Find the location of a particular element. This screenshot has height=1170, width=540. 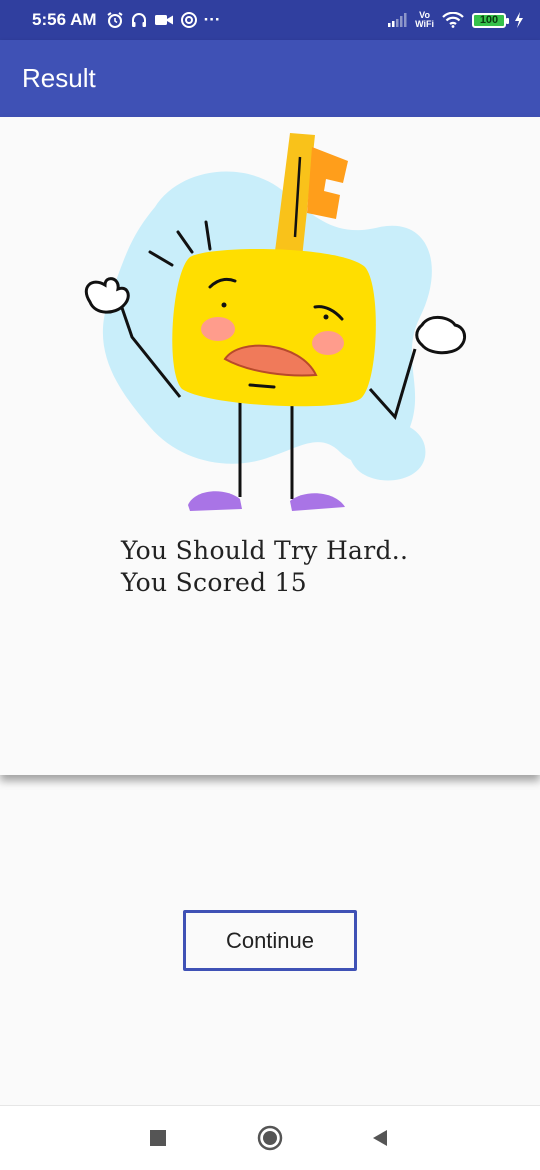

right-shoe is located at coordinates (317, 502).